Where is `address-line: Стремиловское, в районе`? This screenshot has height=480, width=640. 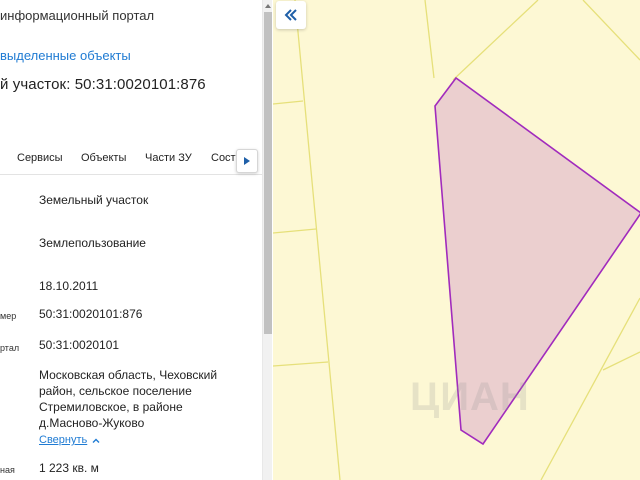
address-line: Стремиловское, в районе is located at coordinates (111, 407).